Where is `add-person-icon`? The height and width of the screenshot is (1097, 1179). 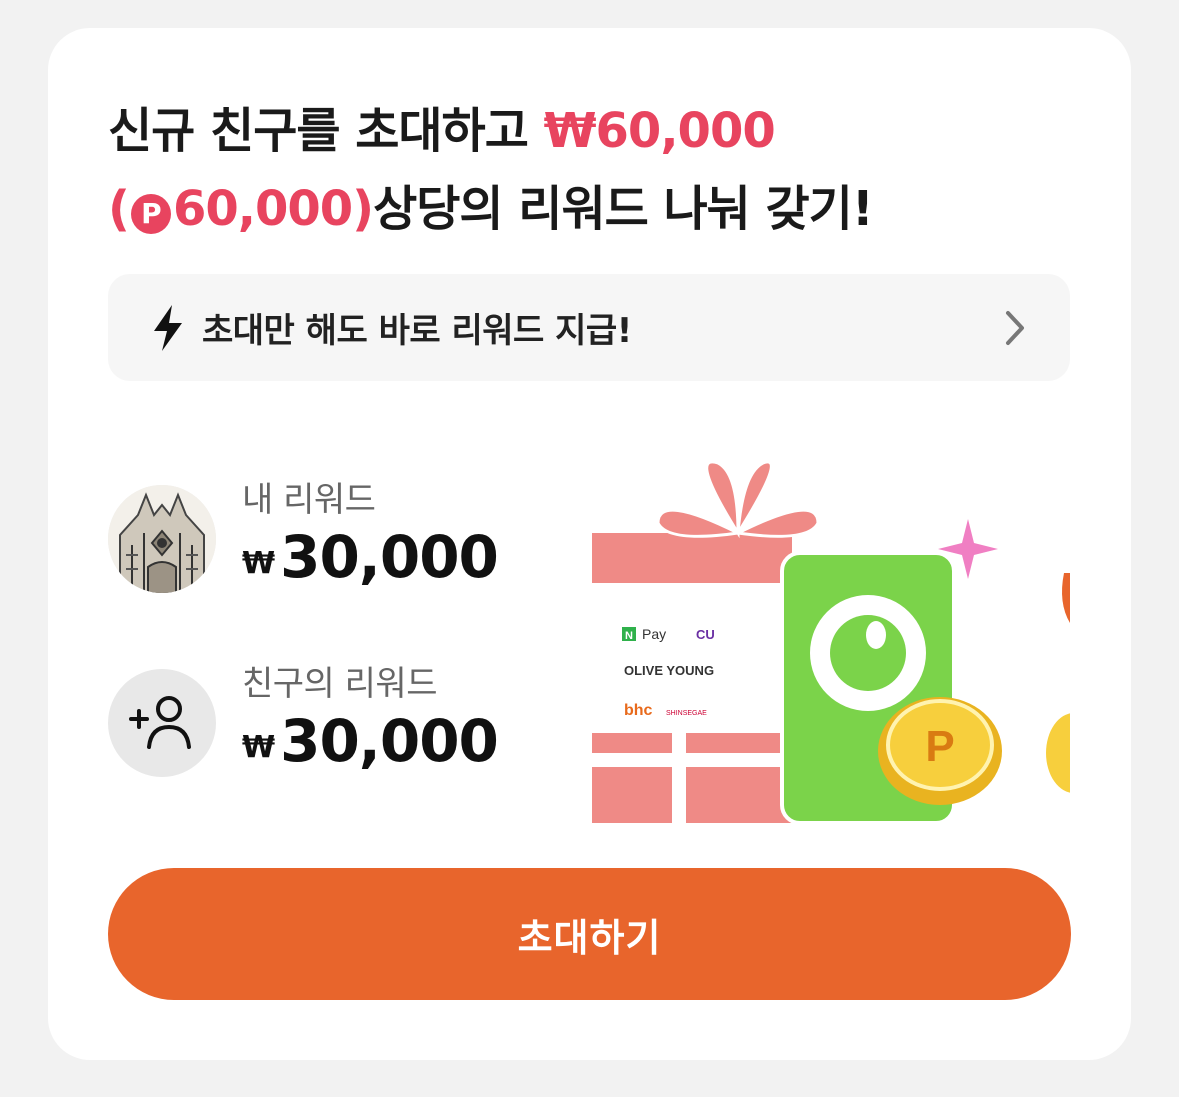
add-person-icon is located at coordinates (160, 722).